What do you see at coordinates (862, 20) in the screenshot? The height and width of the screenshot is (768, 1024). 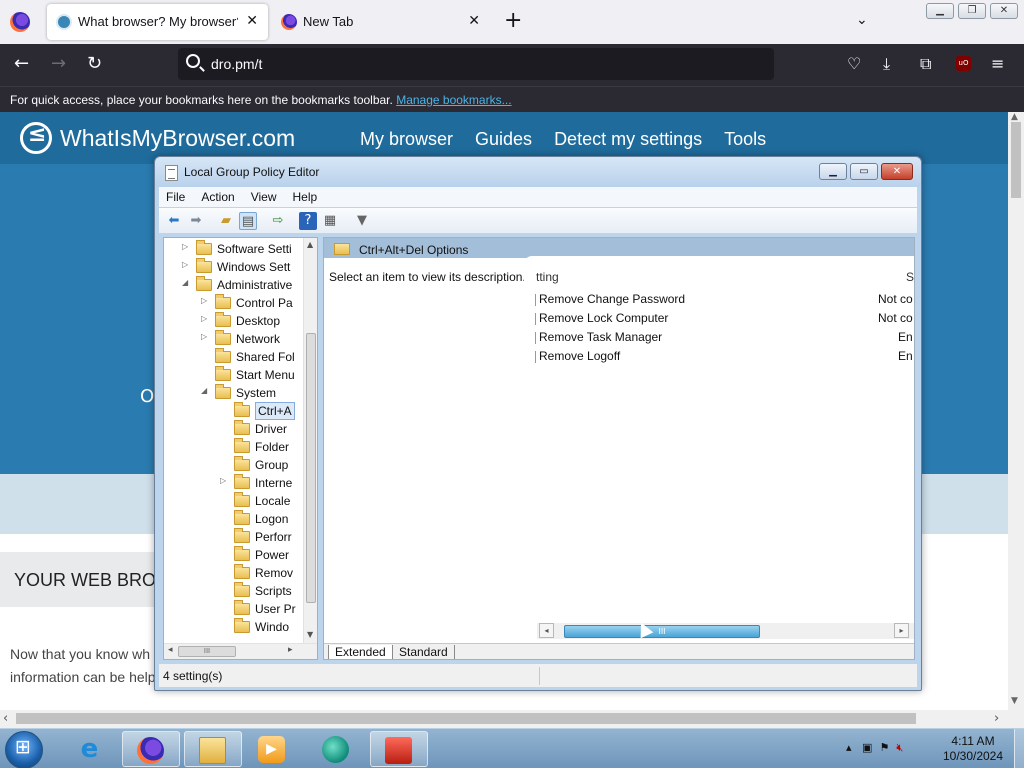 I see `list-all-tabs-chevron-icon: ⌄` at bounding box center [862, 20].